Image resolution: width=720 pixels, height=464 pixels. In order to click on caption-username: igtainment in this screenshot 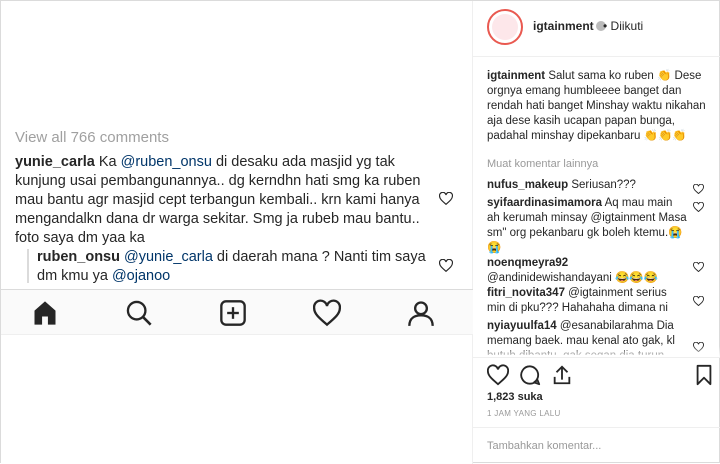, I will do `click(516, 76)`.